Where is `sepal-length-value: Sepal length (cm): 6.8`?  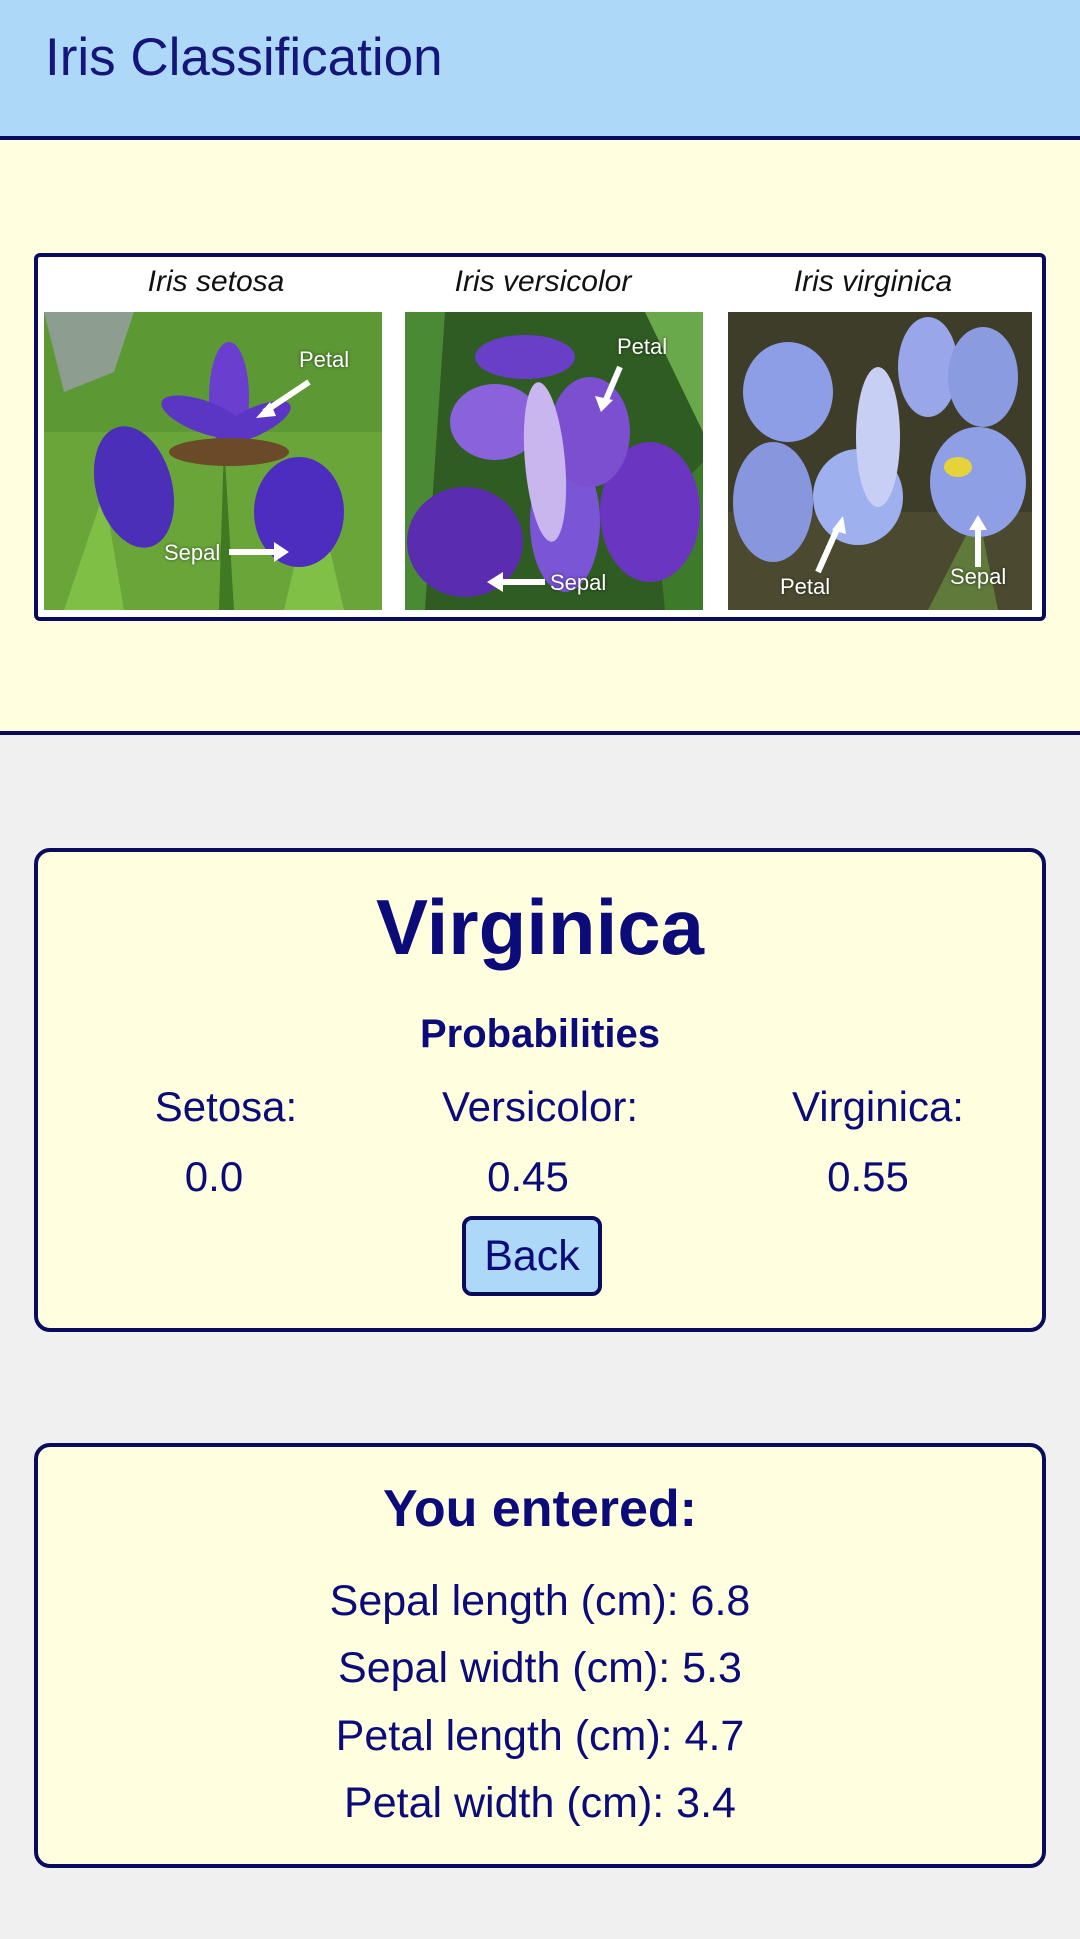
sepal-length-value: Sepal length (cm): 6.8 is located at coordinates (540, 1601).